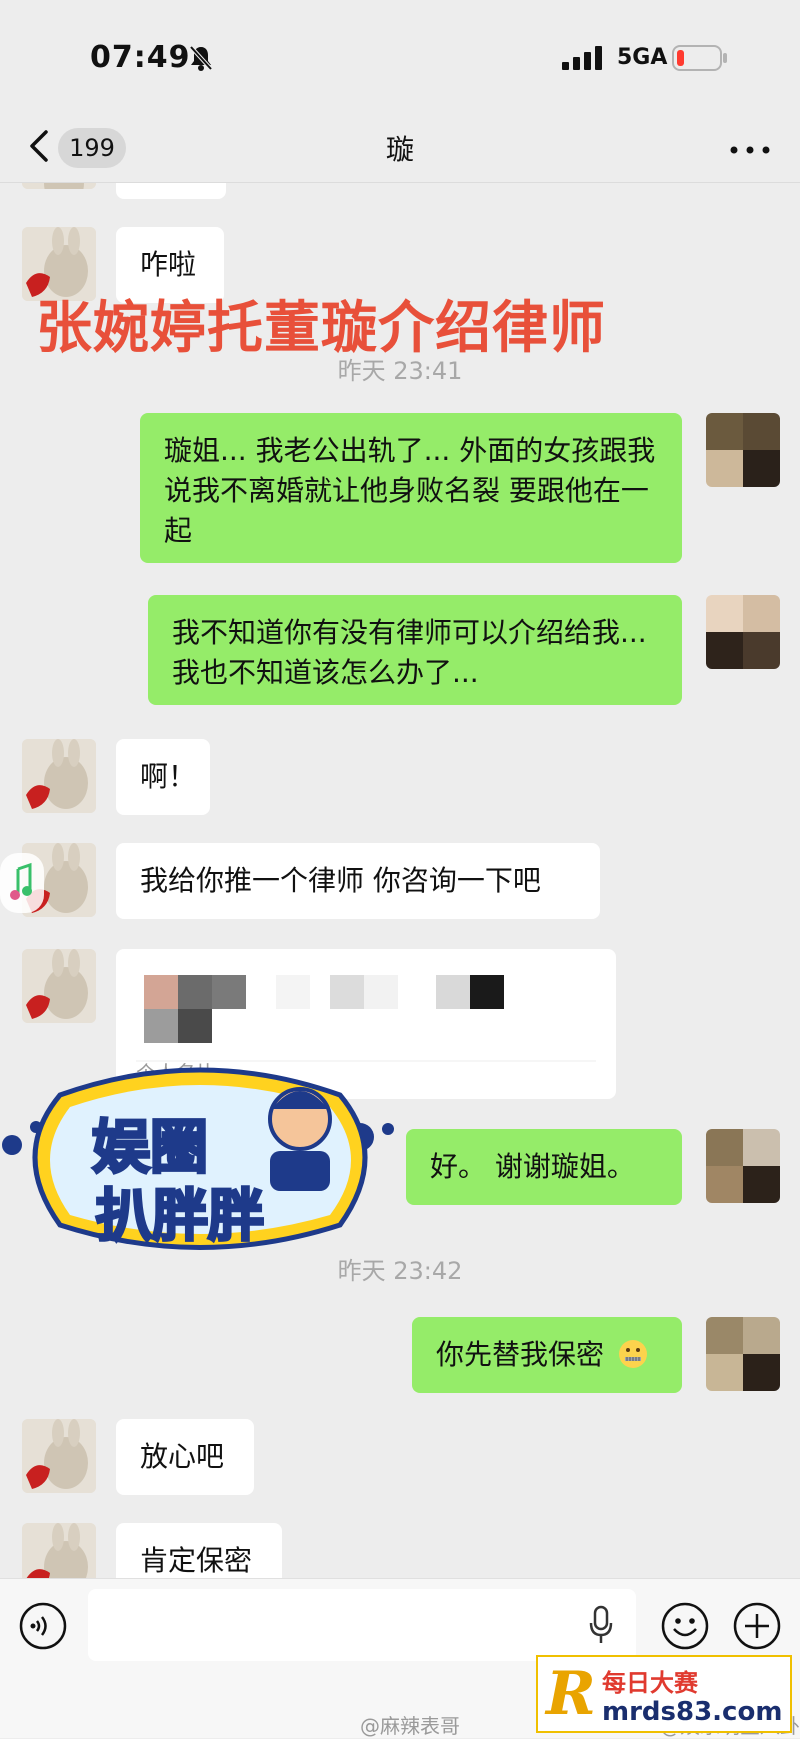 The width and height of the screenshot is (800, 1739). What do you see at coordinates (750, 150) in the screenshot?
I see `more-icon` at bounding box center [750, 150].